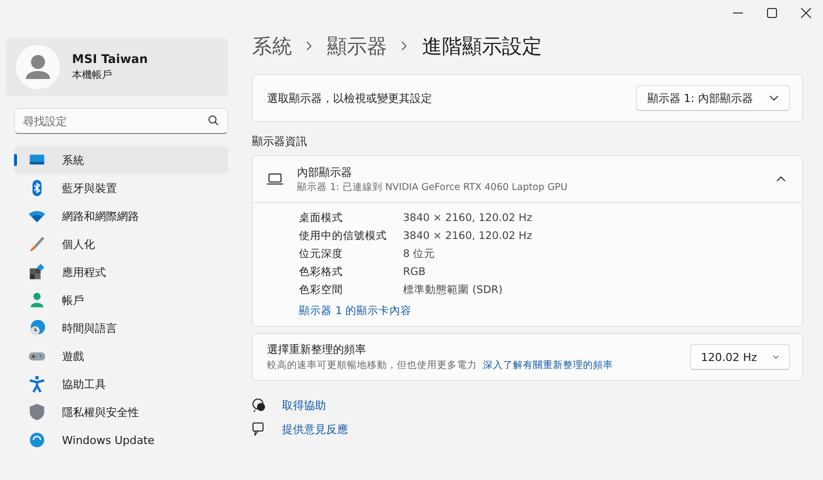 The image size is (823, 480). I want to click on nav-item: 協助工具, so click(121, 384).